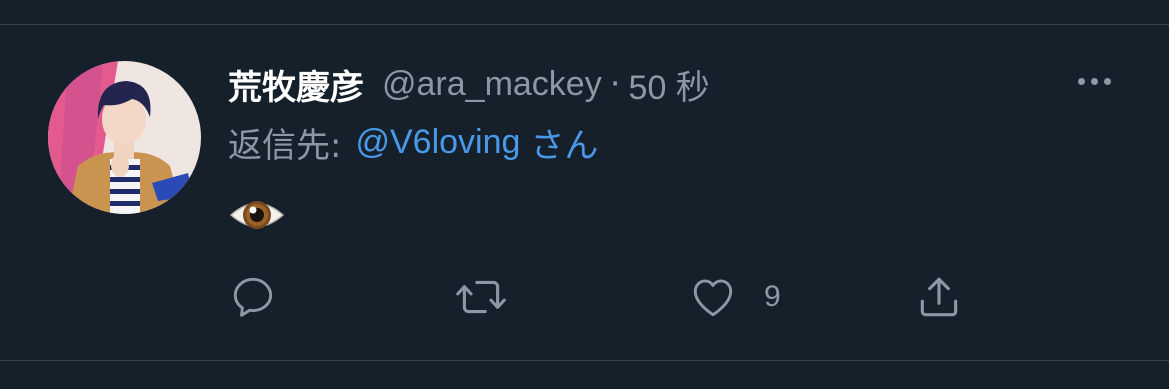  Describe the element at coordinates (608, 297) in the screenshot. I see `tweet-actions: 9` at that location.